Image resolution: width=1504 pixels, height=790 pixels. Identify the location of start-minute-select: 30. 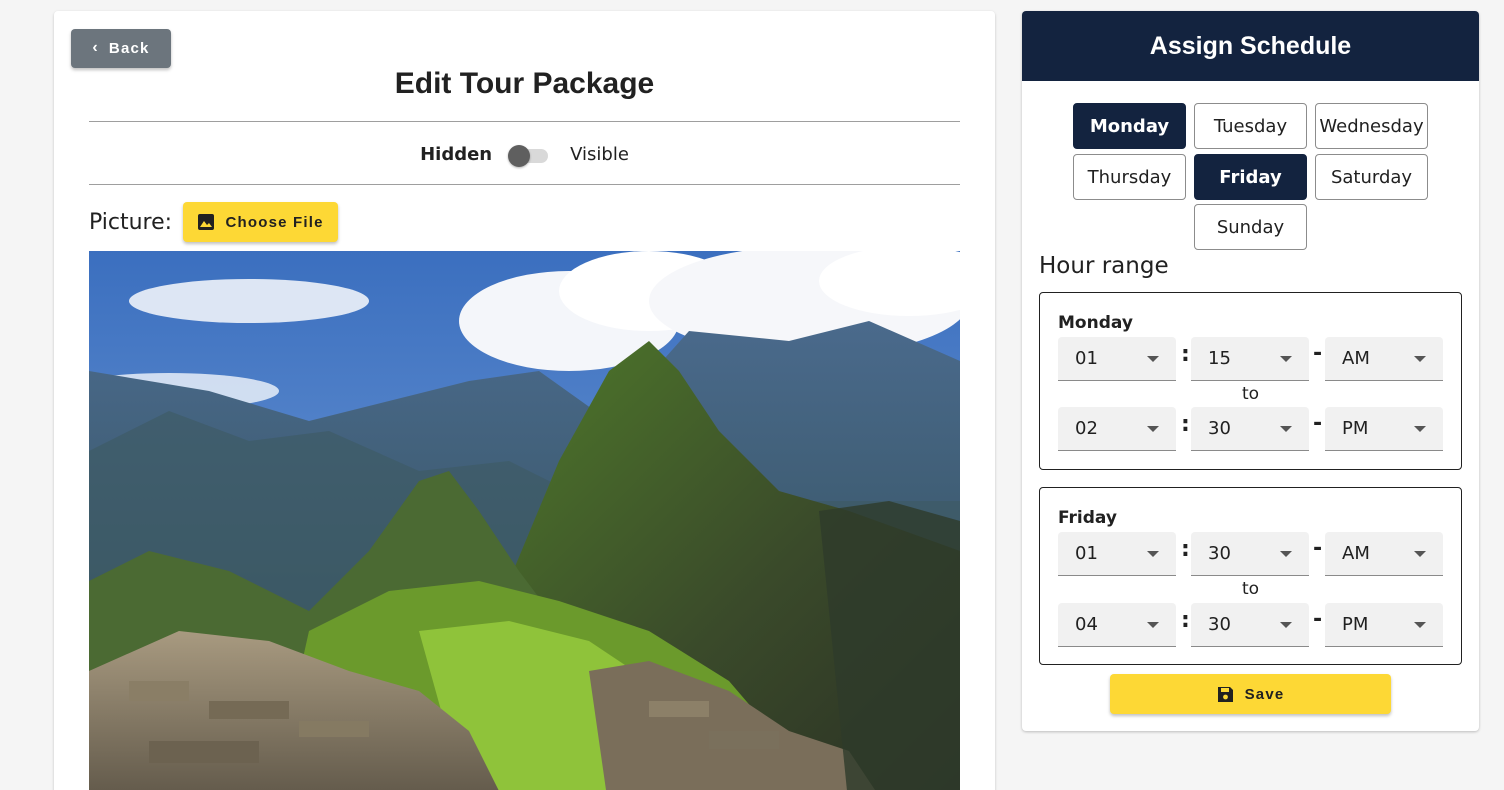
(1250, 554).